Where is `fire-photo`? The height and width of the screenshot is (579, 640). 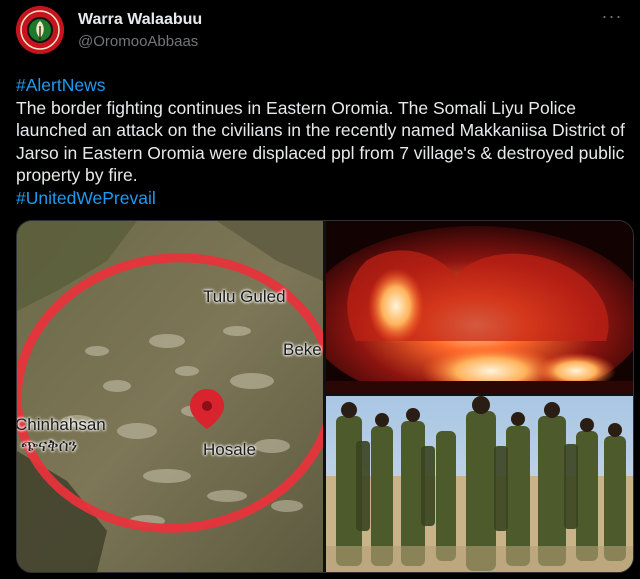
fire-photo is located at coordinates (479, 307).